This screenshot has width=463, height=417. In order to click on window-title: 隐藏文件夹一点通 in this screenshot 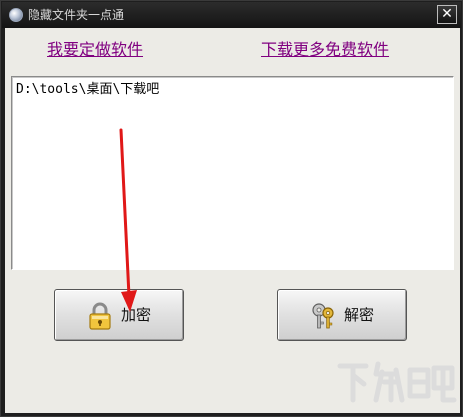, I will do `click(76, 15)`.